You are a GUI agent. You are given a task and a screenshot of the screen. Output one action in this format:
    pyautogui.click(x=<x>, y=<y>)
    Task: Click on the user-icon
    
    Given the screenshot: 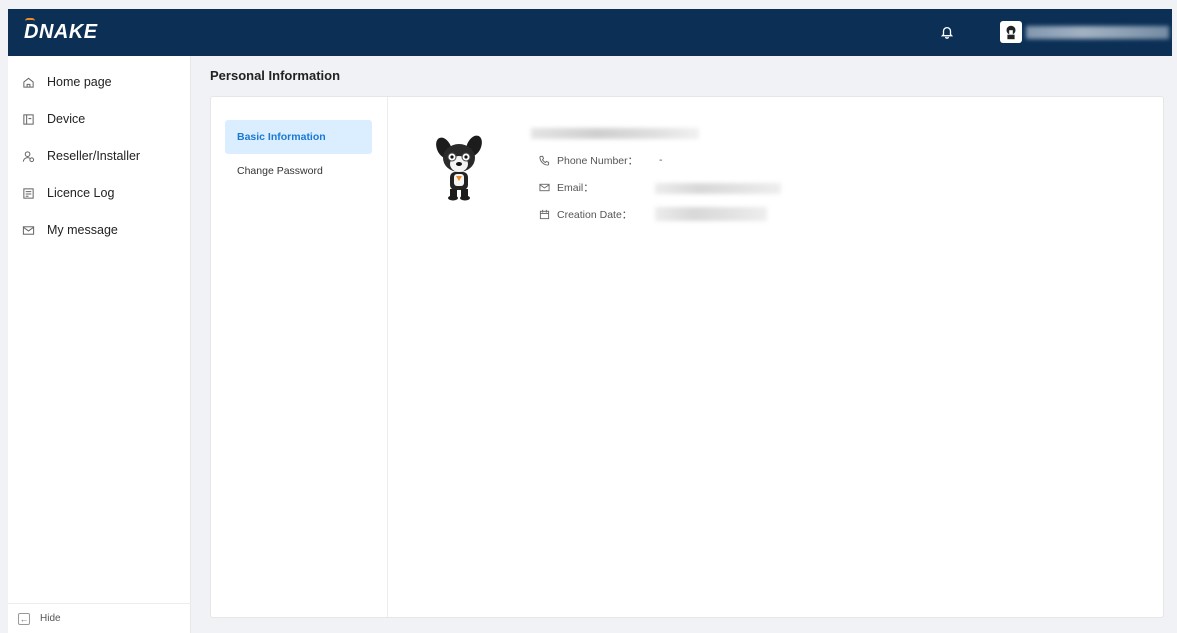 What is the action you would take?
    pyautogui.click(x=28, y=156)
    